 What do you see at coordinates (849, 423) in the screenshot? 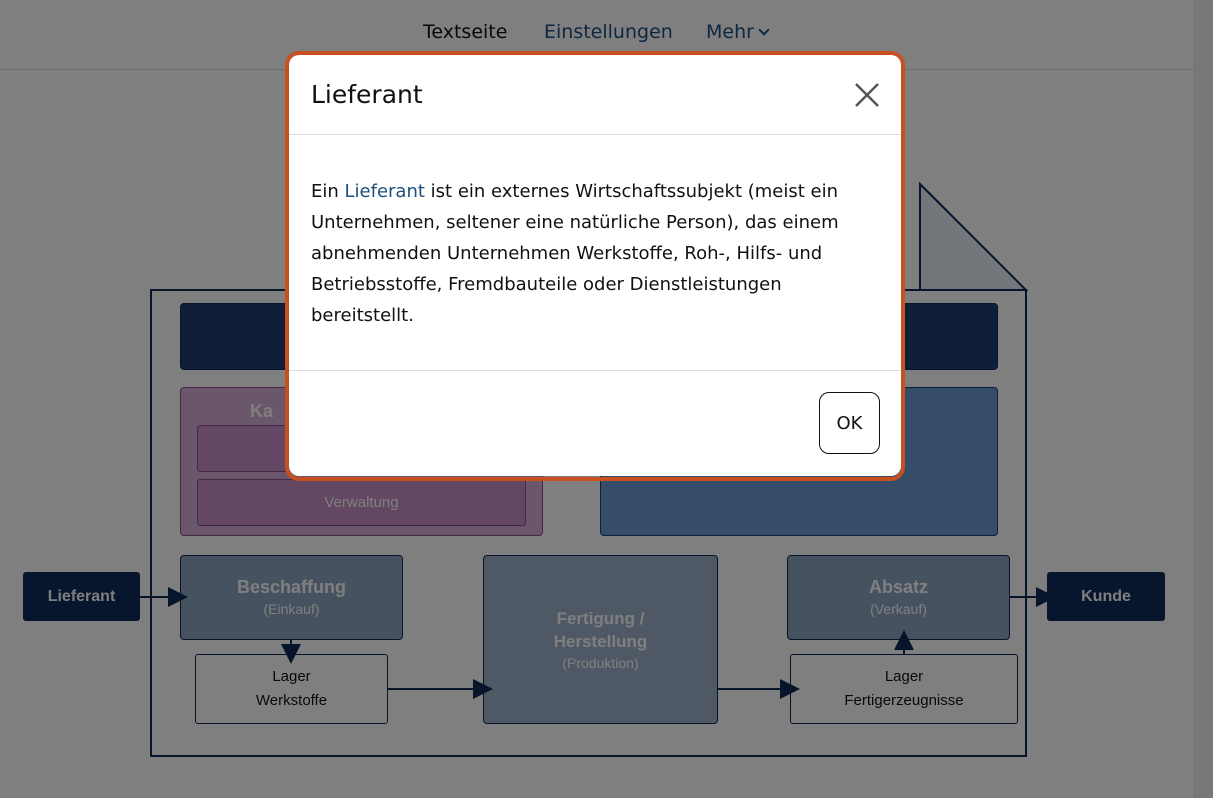
I see `ok-button: OK` at bounding box center [849, 423].